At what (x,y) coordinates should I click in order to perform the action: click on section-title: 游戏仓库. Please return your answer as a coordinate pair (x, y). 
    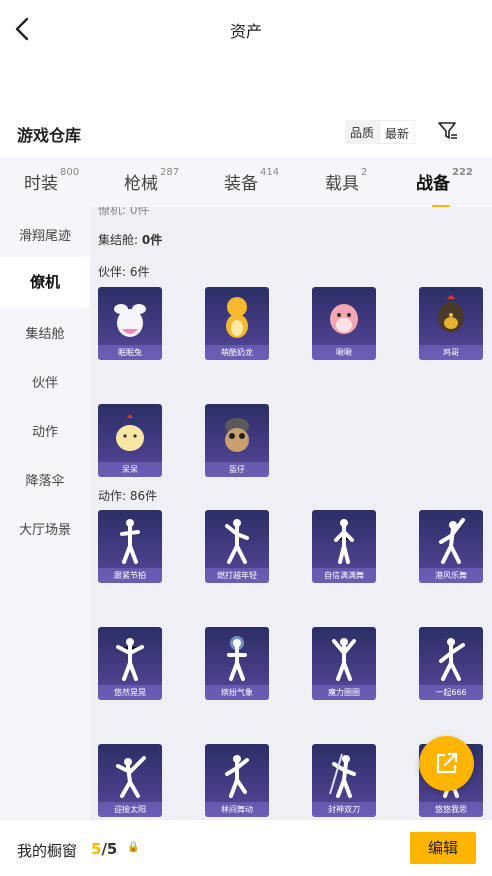
    Looking at the image, I should click on (49, 135).